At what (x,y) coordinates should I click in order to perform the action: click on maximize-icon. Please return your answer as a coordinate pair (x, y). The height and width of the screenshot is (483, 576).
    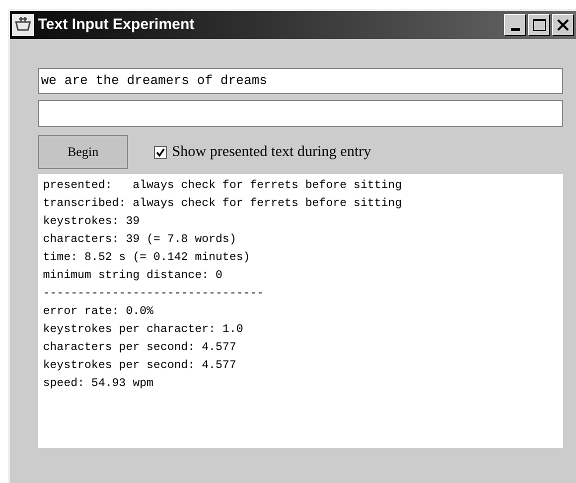
    Looking at the image, I should click on (539, 25).